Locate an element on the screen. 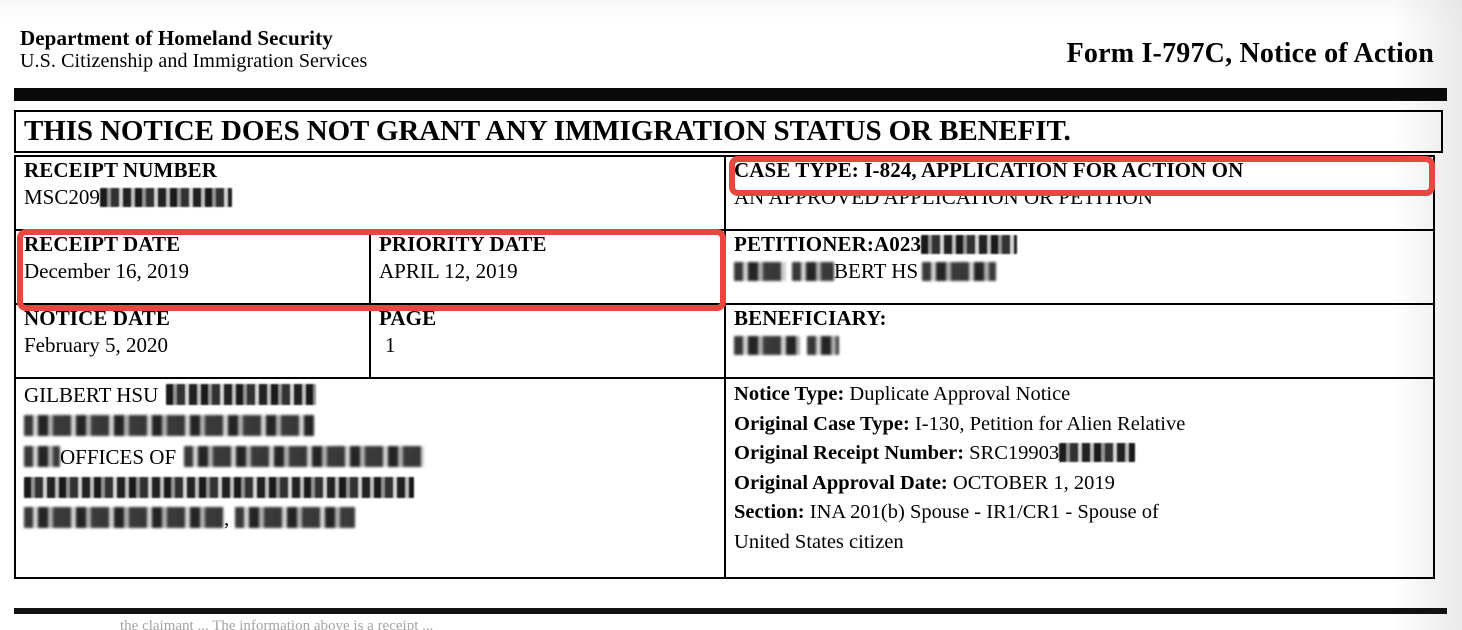 Image resolution: width=1462 pixels, height=630 pixels. footer-black-rule is located at coordinates (730, 611).